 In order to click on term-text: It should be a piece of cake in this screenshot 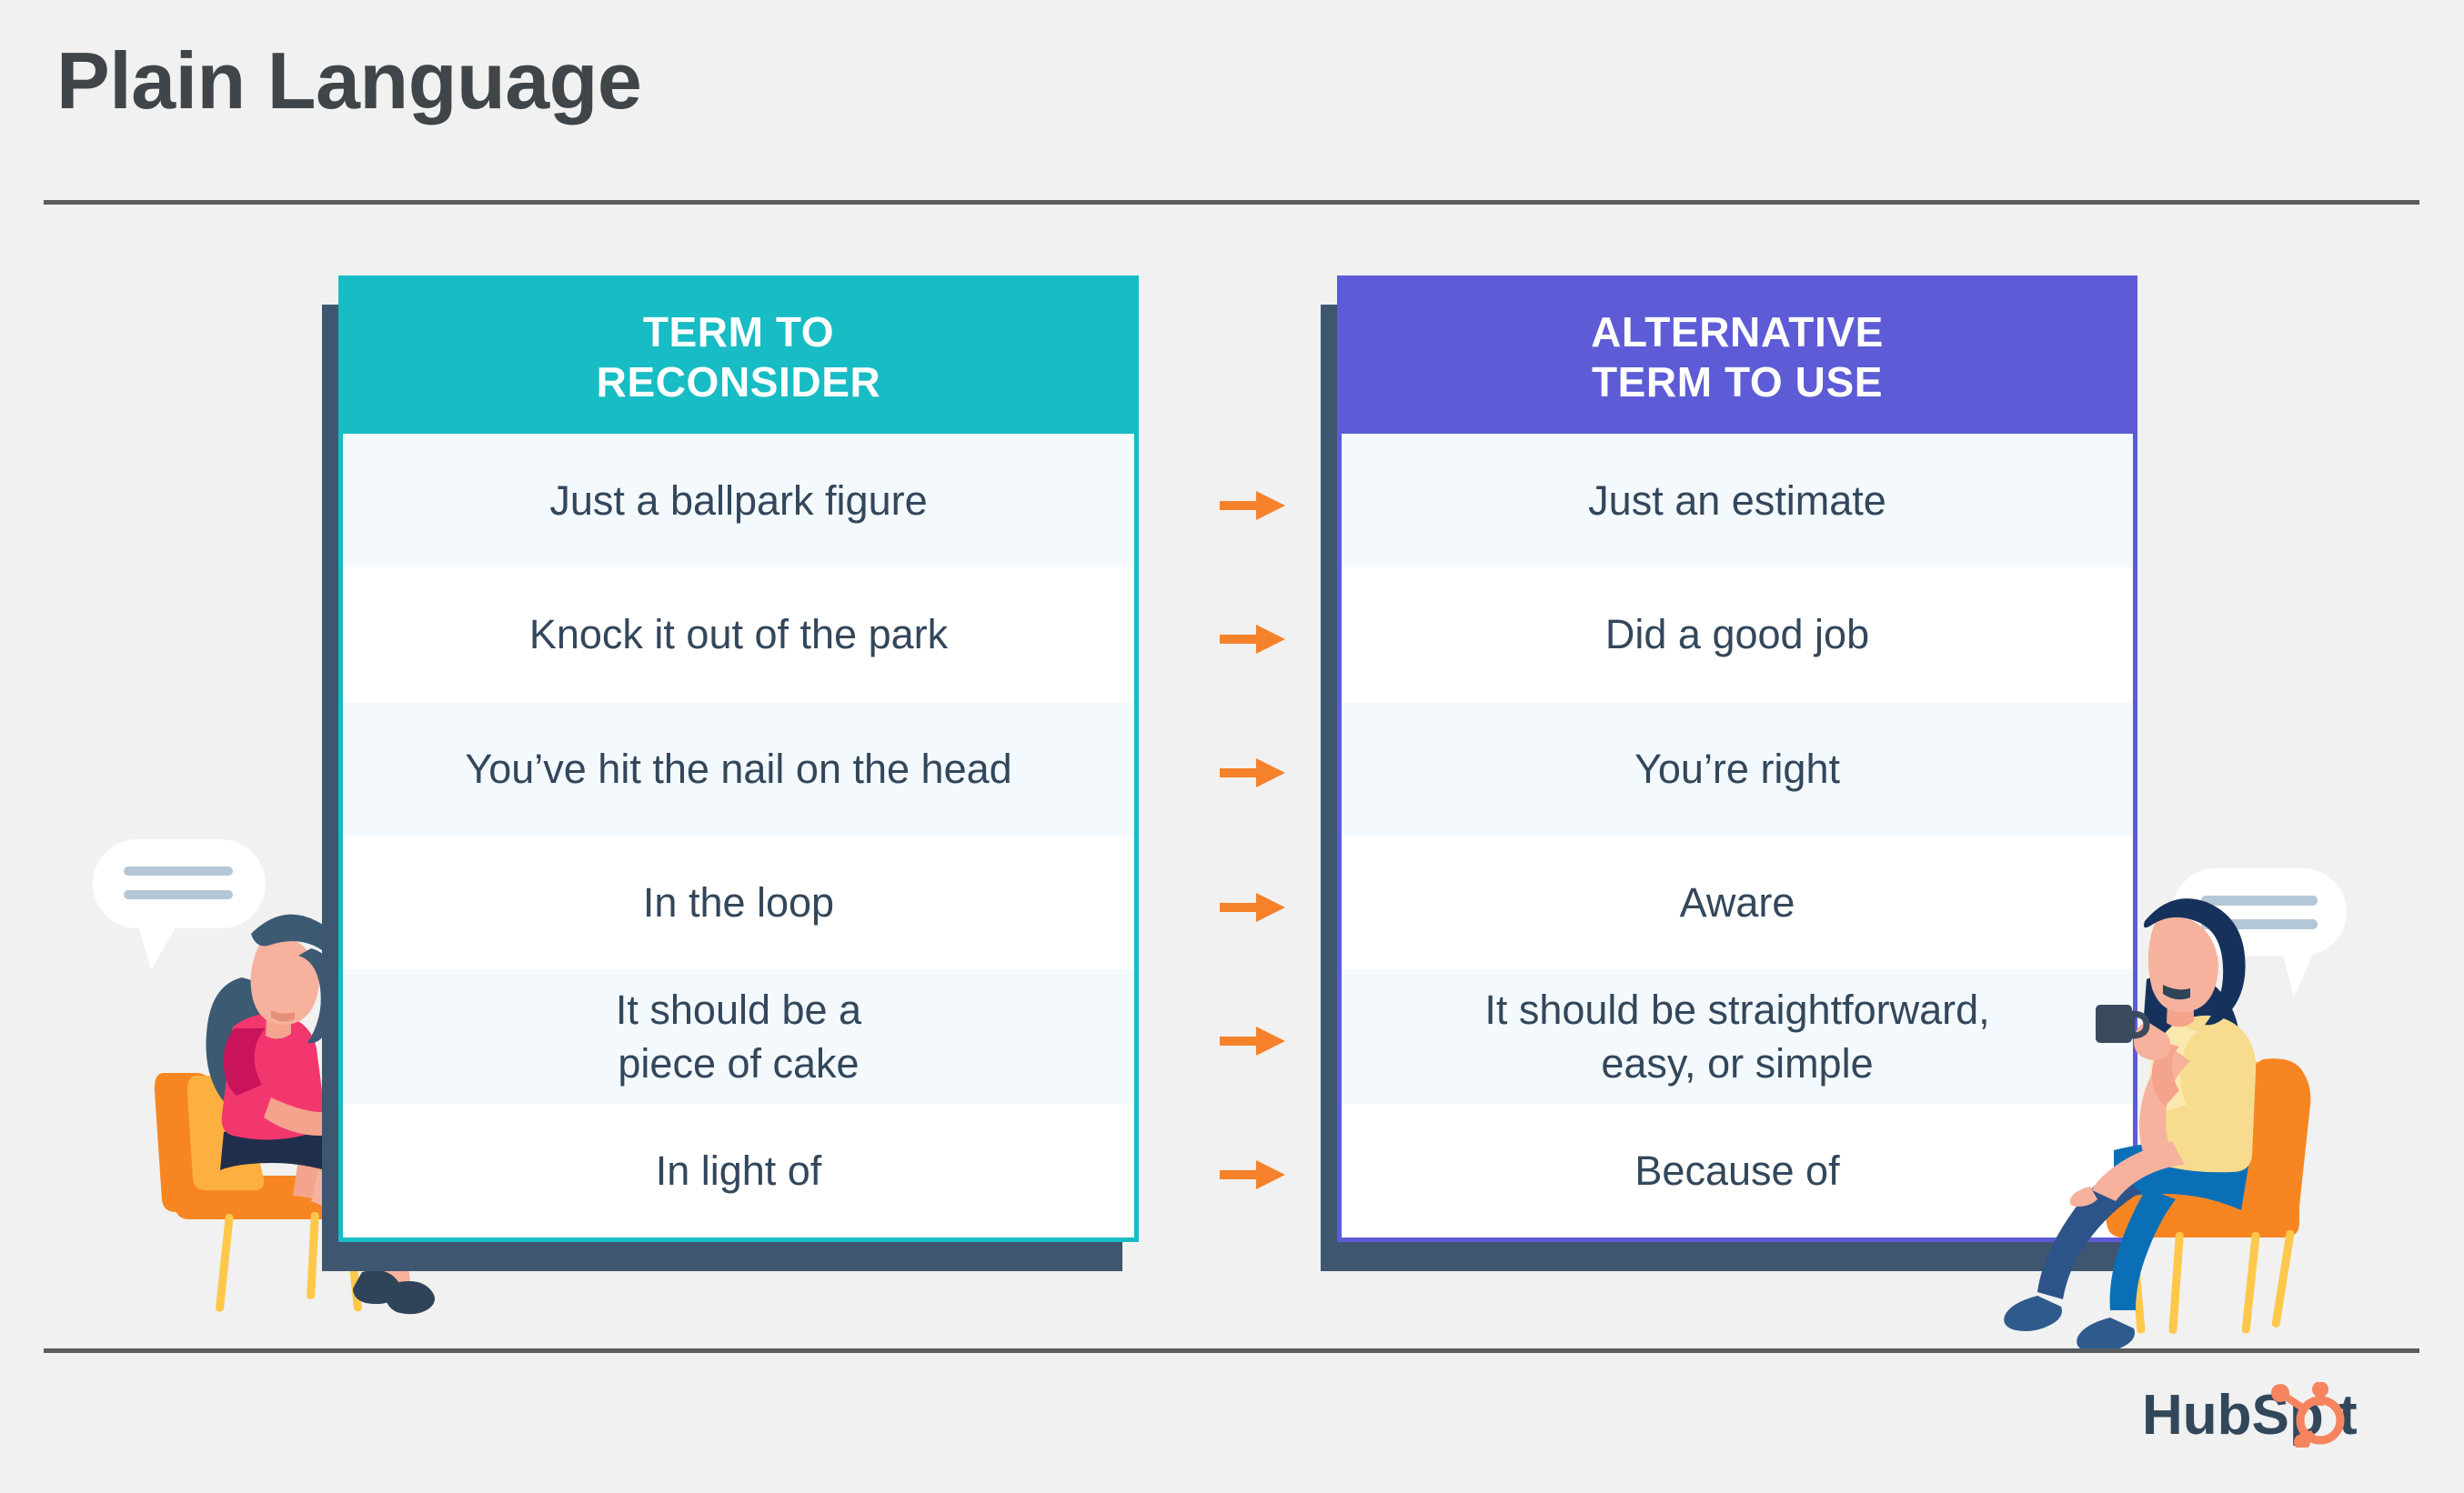, I will do `click(738, 1036)`.